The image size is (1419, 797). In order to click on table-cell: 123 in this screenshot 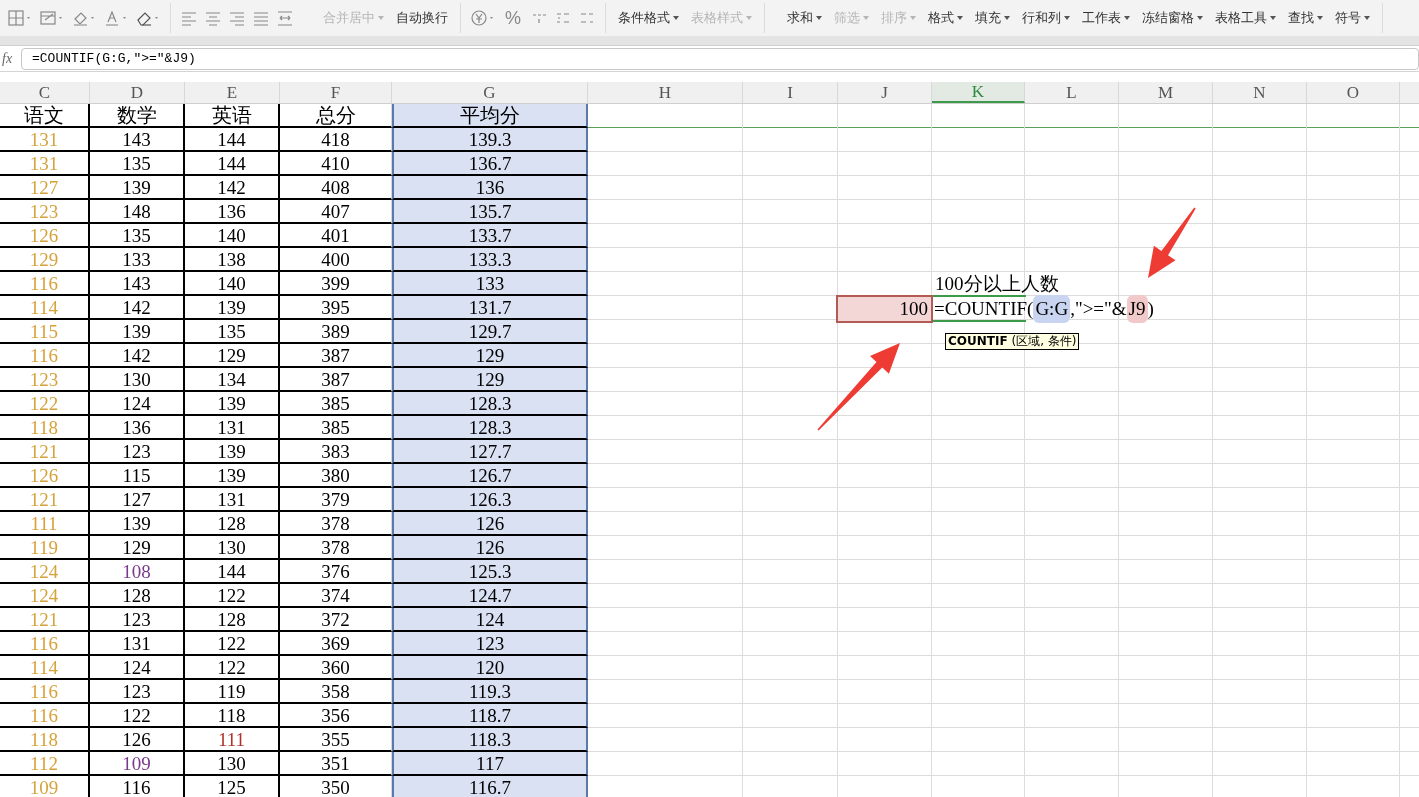, I will do `click(137, 692)`.